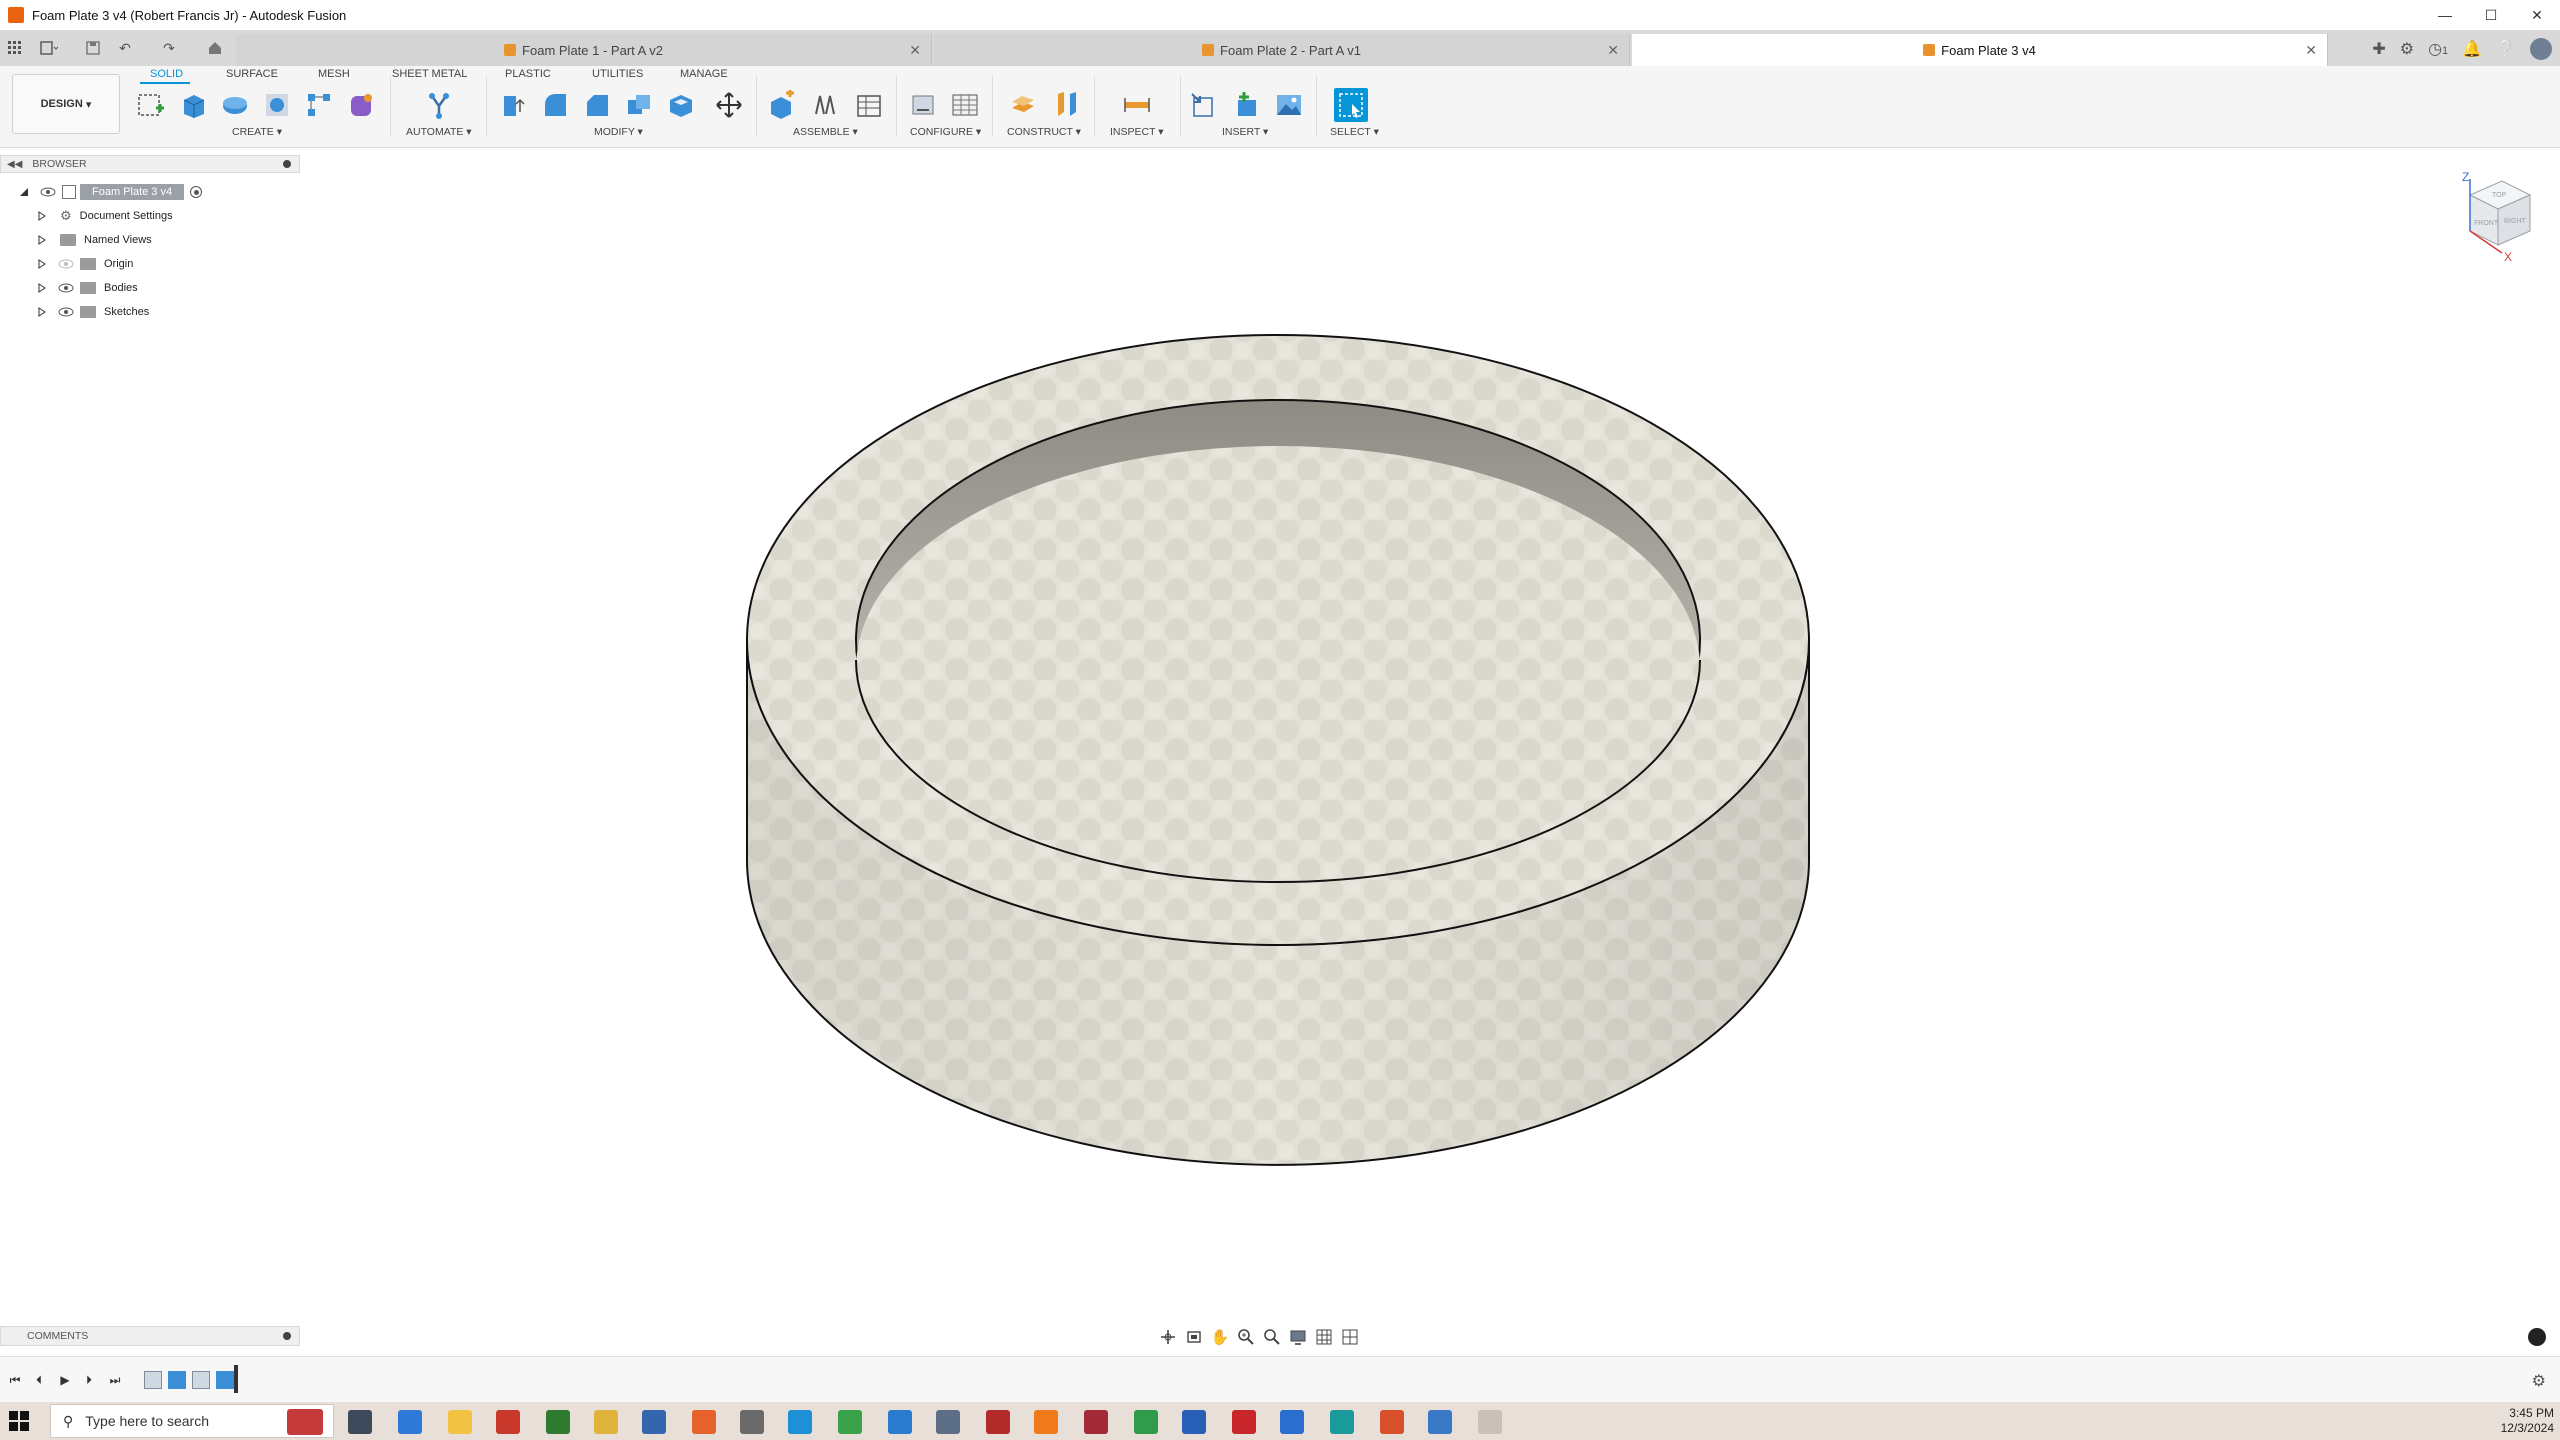  I want to click on press-pull-icon, so click(513, 105).